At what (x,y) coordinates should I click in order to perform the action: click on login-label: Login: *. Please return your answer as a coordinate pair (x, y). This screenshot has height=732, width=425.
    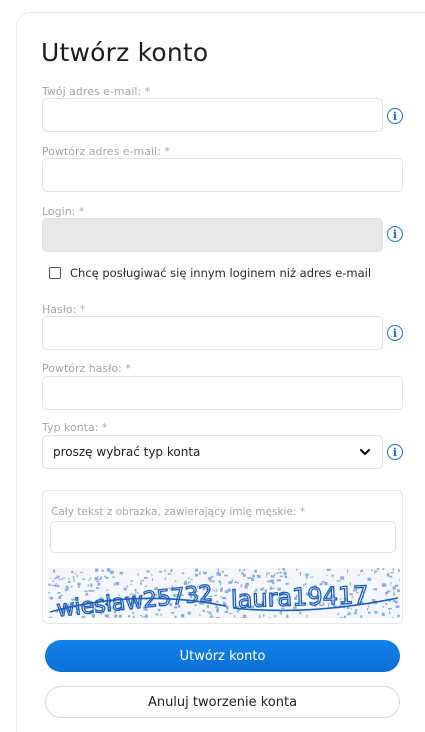
    Looking at the image, I should click on (63, 211).